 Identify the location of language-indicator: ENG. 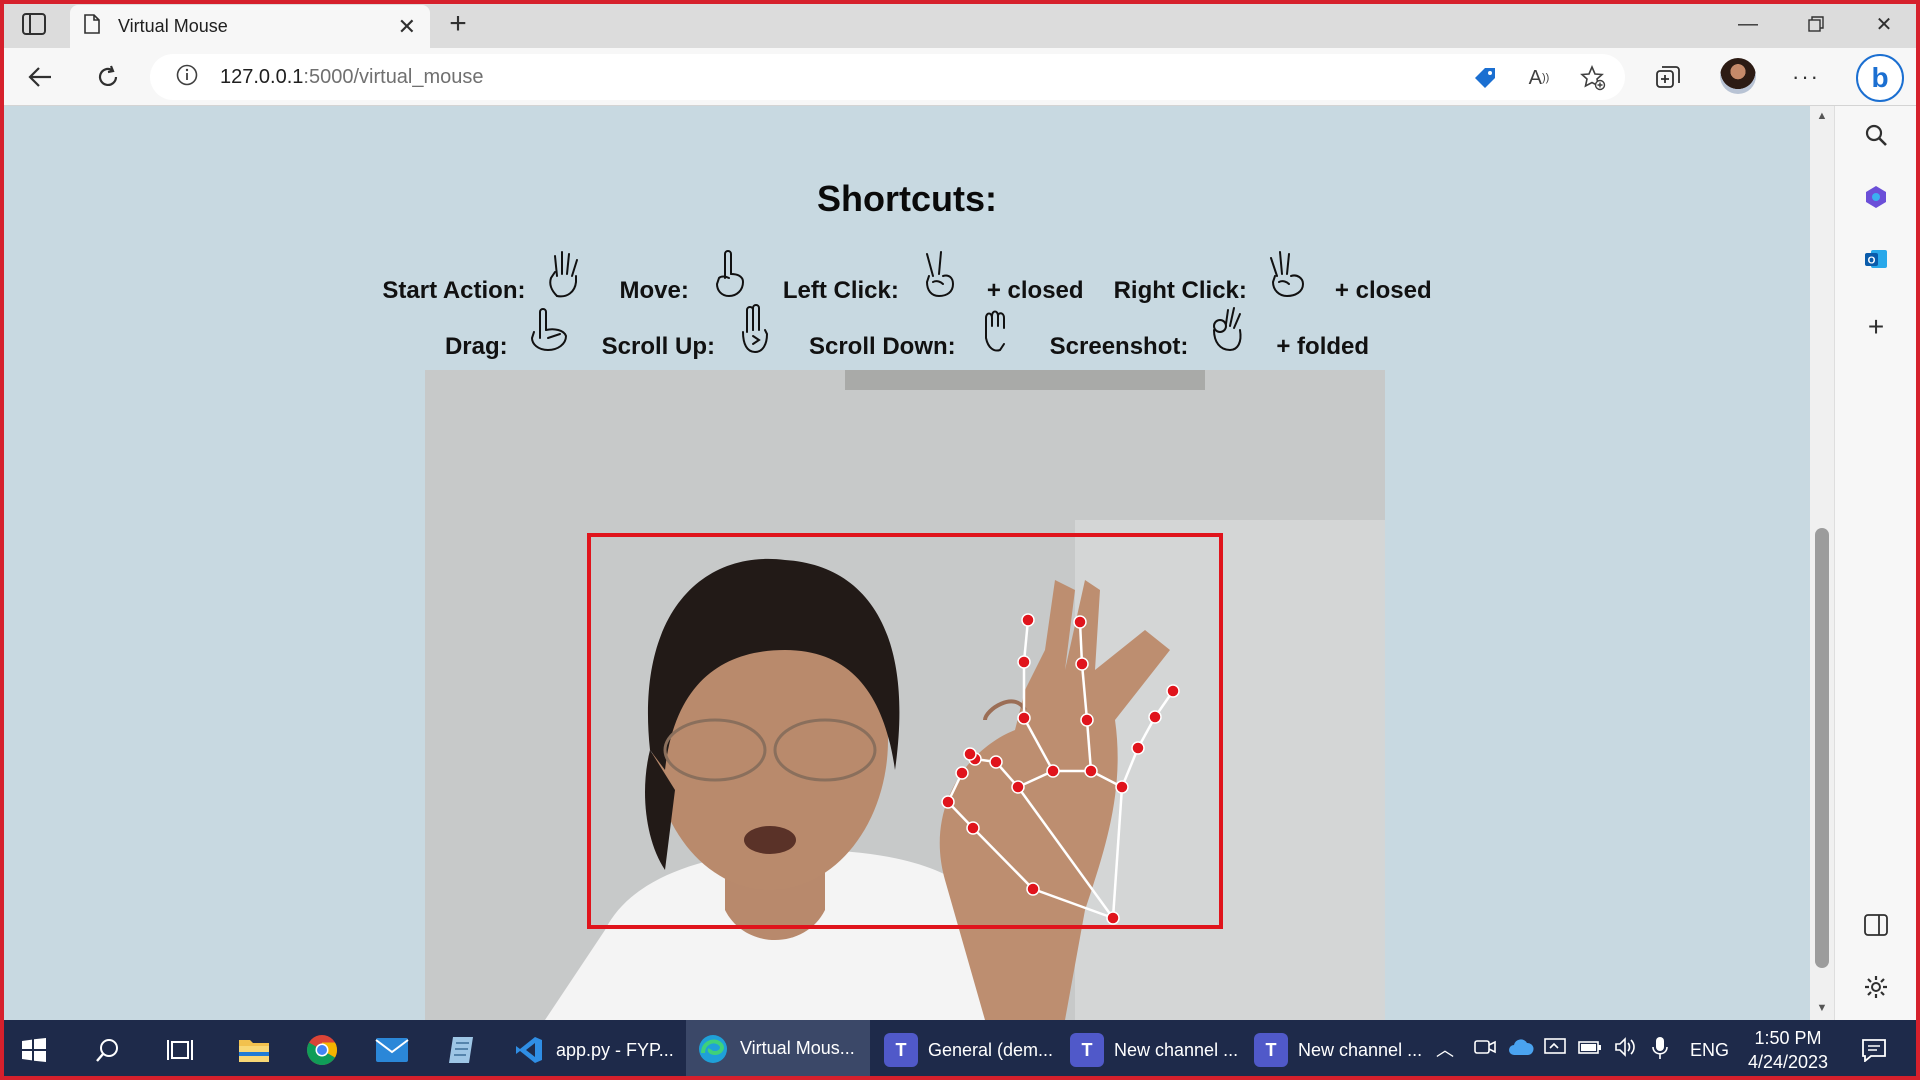
(1709, 1050).